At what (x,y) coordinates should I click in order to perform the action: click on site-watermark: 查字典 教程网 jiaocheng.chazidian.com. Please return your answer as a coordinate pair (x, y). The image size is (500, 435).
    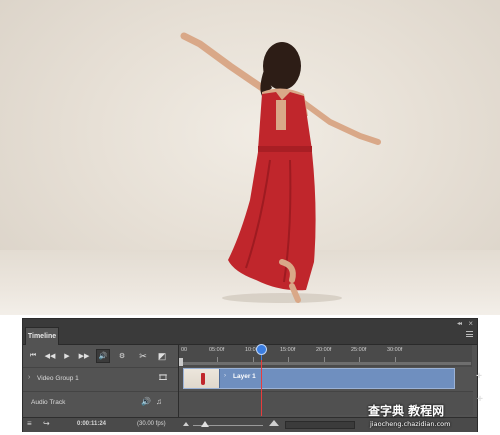
    Looking at the image, I should click on (432, 417).